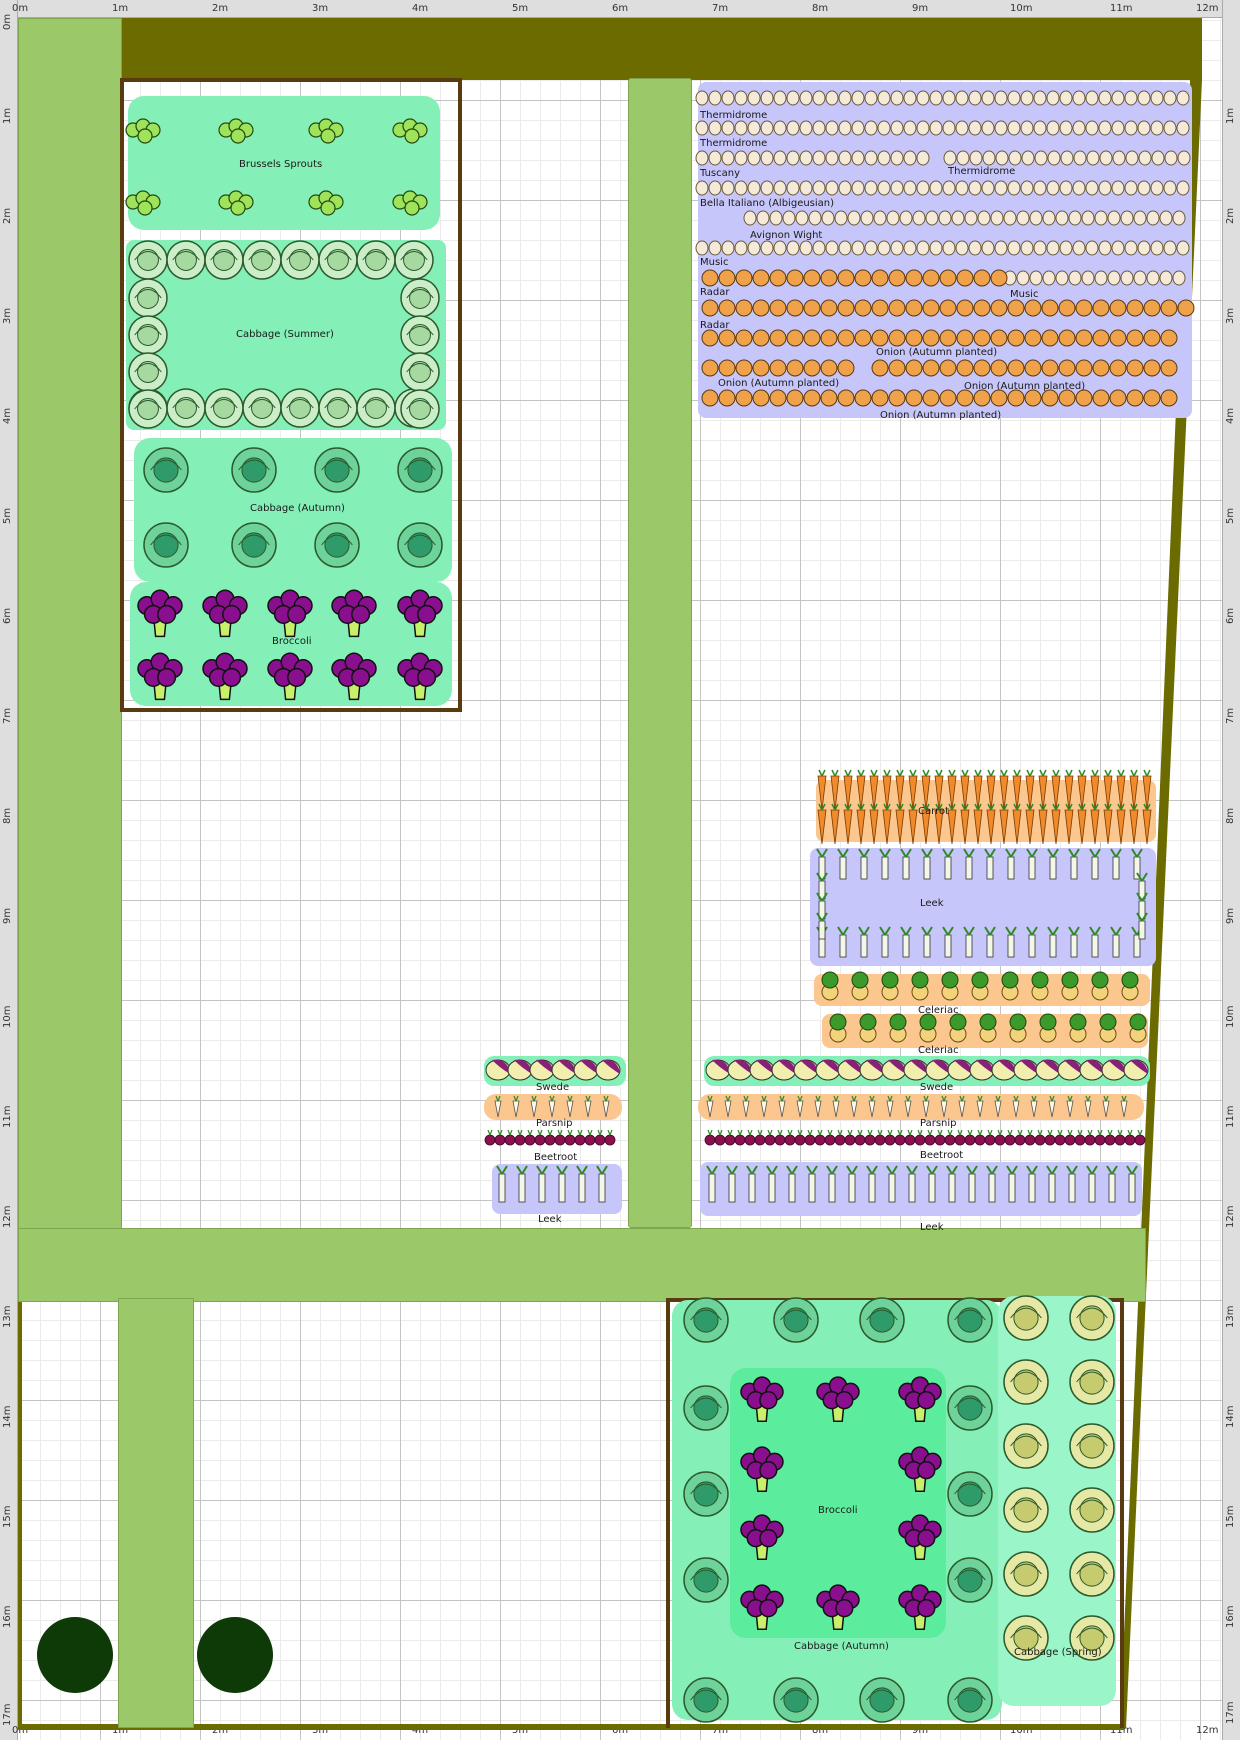  What do you see at coordinates (225, 613) in the screenshot?
I see `broccoli-icon` at bounding box center [225, 613].